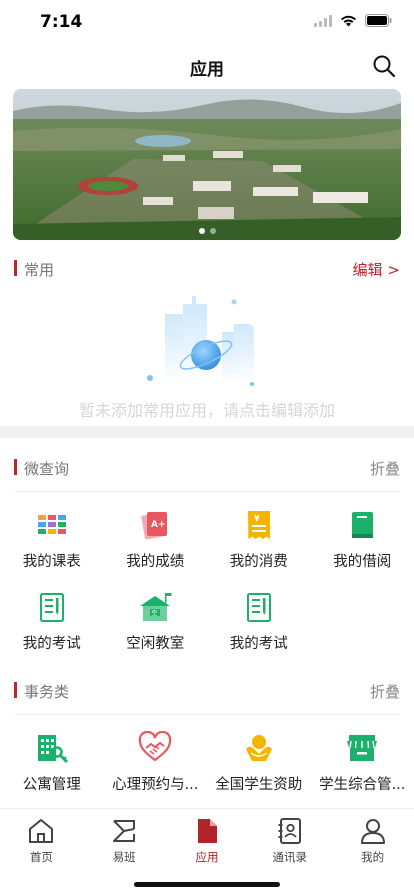 The height and width of the screenshot is (896, 414). What do you see at coordinates (207, 269) in the screenshot?
I see `common-section-header: 常用 编辑 >` at bounding box center [207, 269].